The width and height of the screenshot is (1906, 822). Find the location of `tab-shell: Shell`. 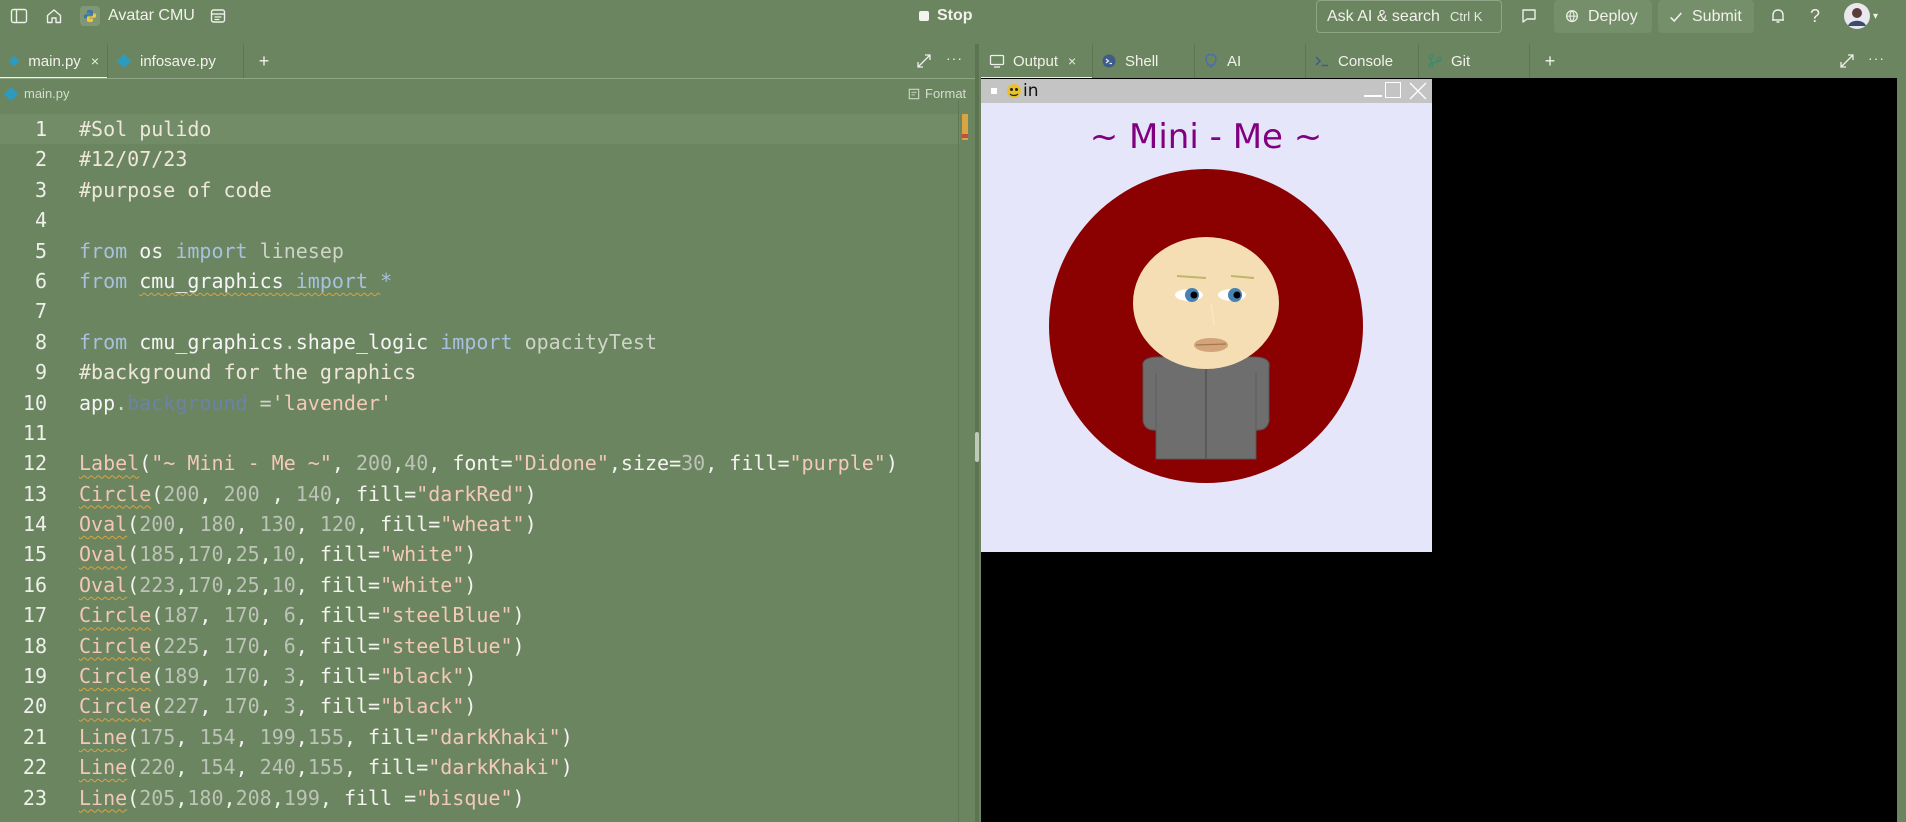

tab-shell: Shell is located at coordinates (1143, 61).